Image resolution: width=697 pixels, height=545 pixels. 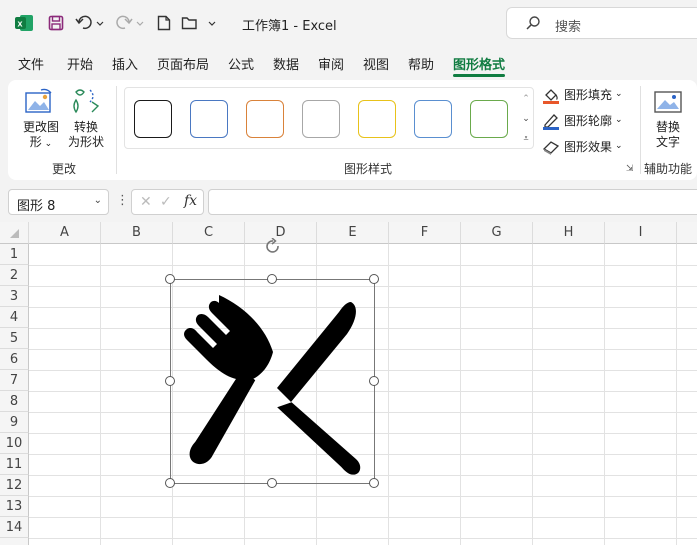 What do you see at coordinates (601, 23) in the screenshot?
I see `search-box: 搜索` at bounding box center [601, 23].